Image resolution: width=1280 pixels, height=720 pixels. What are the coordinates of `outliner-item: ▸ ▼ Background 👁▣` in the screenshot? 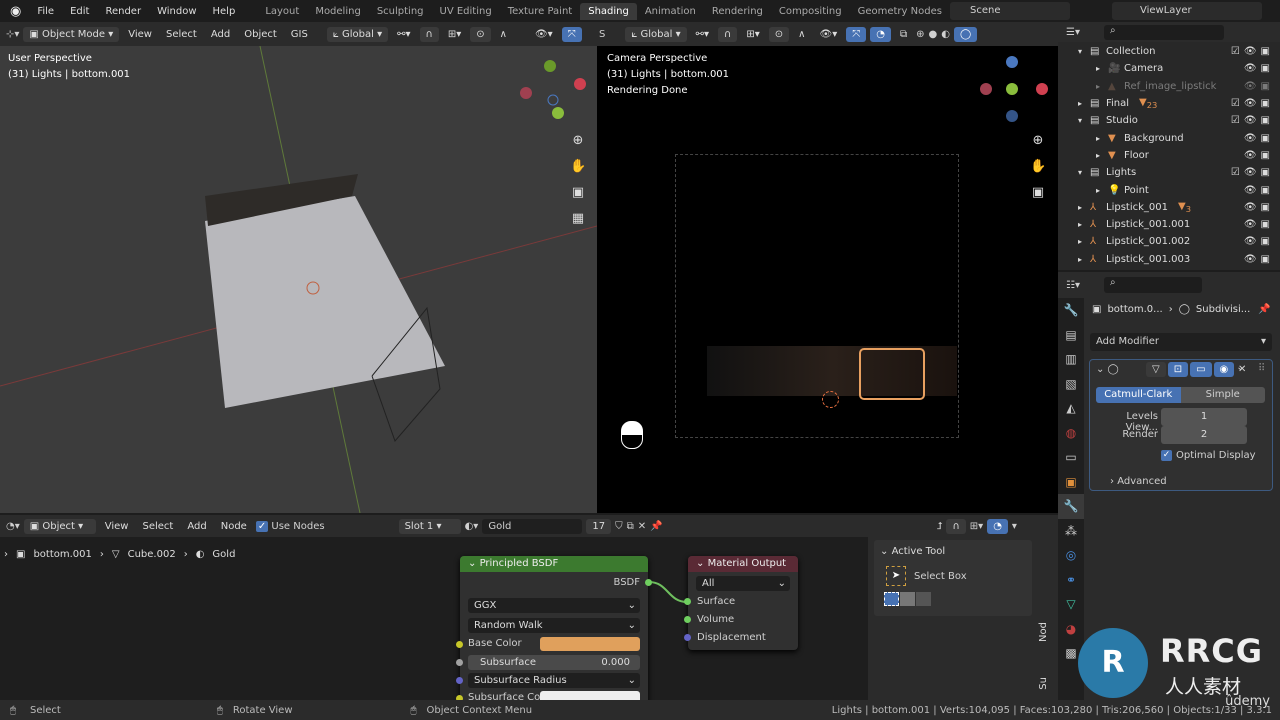 It's located at (1169, 137).